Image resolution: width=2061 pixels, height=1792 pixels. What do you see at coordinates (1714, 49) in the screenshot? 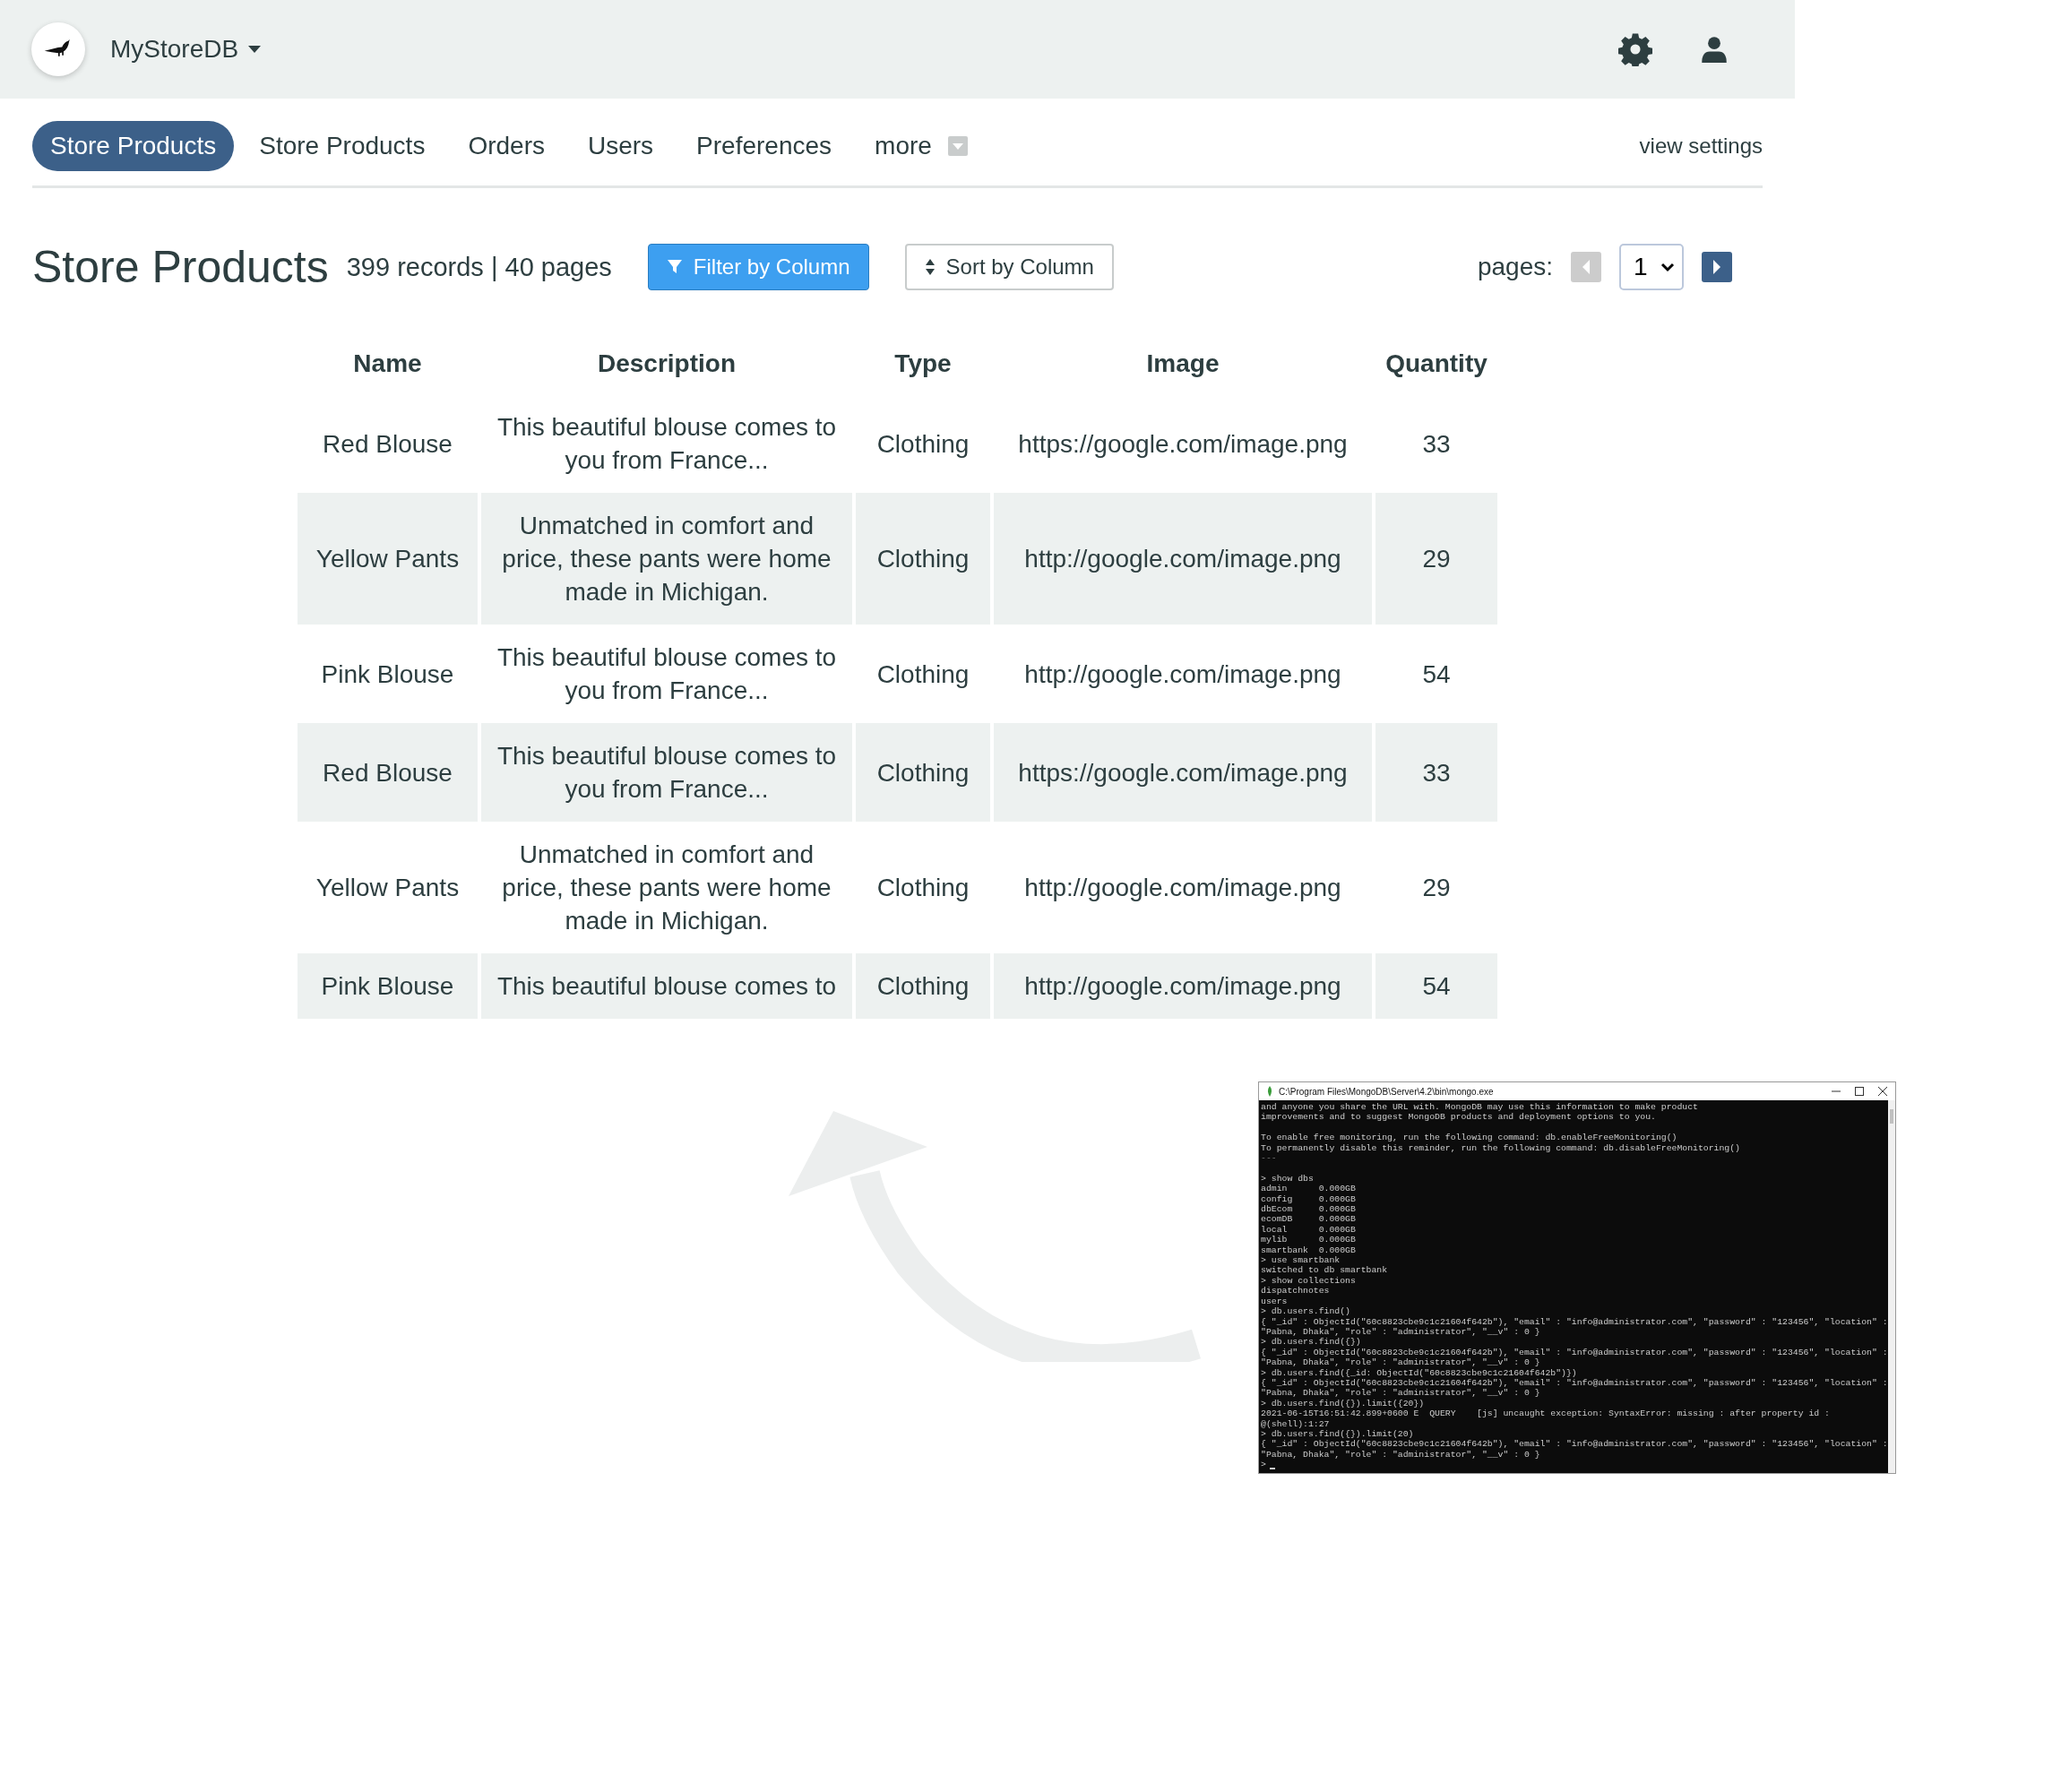
I see `user-icon` at bounding box center [1714, 49].